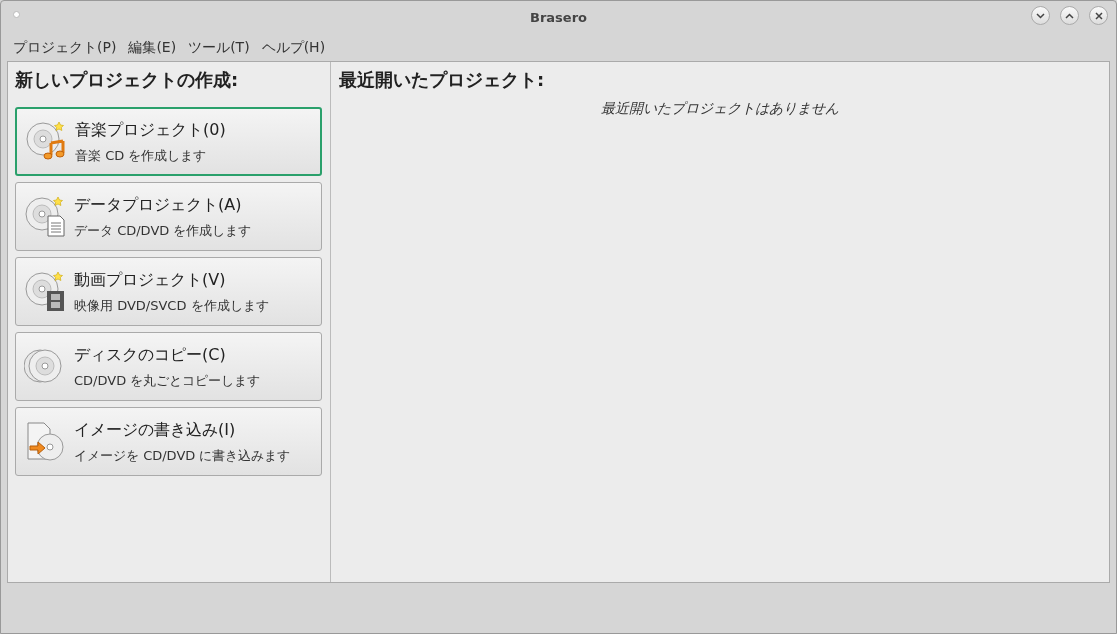  I want to click on close-icon, so click(1098, 15).